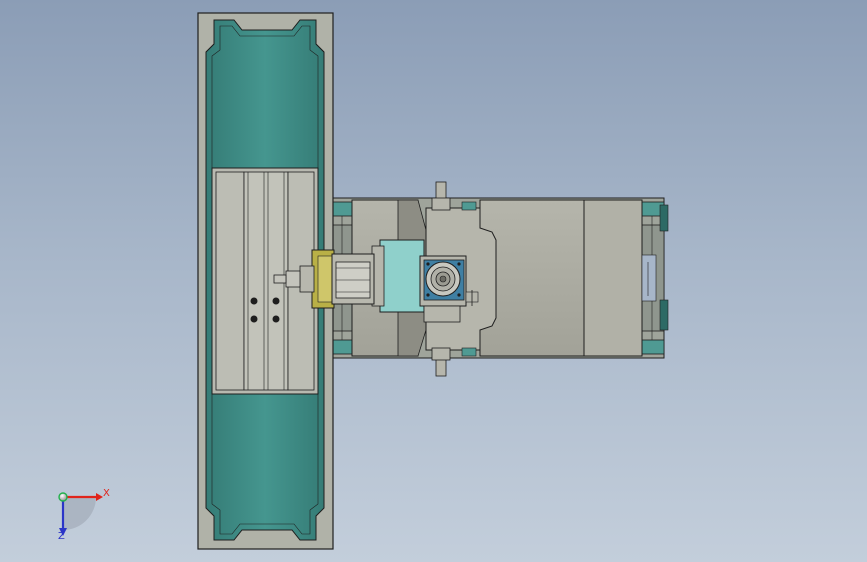 Image resolution: width=867 pixels, height=562 pixels. I want to click on axis-x-label: X, so click(106, 493).